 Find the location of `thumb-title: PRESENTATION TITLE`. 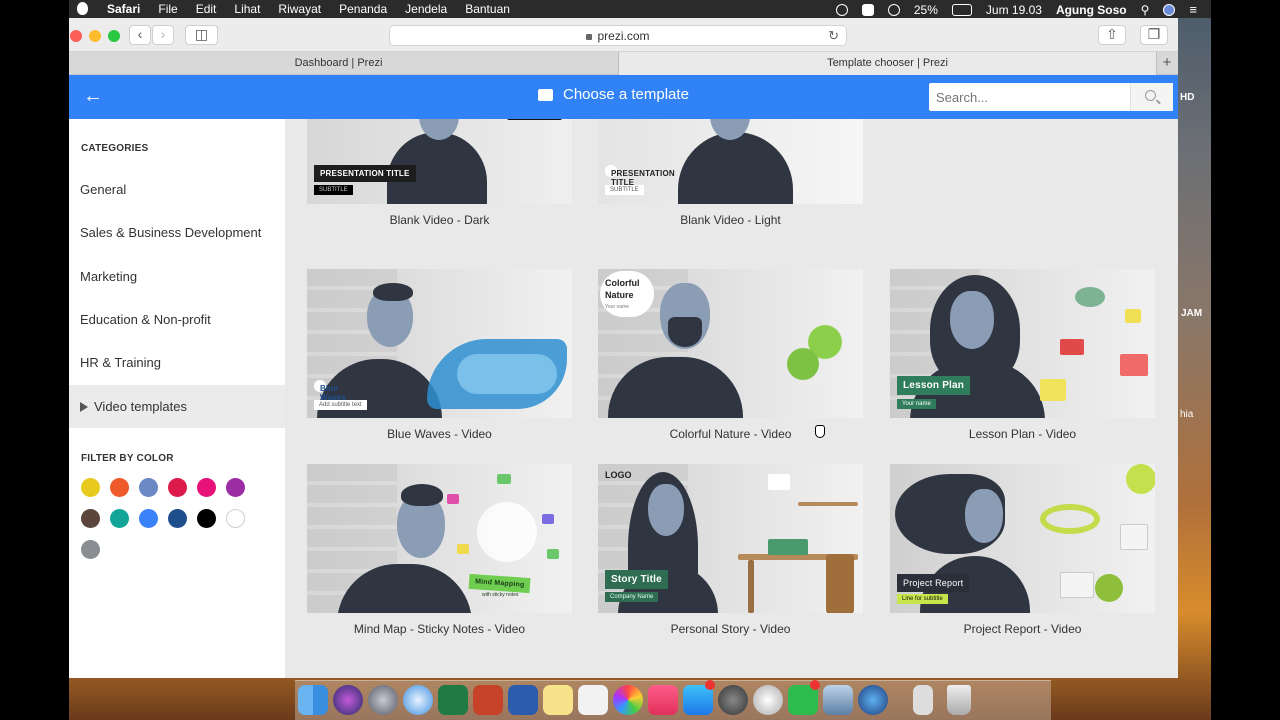

thumb-title: PRESENTATION TITLE is located at coordinates (365, 173).